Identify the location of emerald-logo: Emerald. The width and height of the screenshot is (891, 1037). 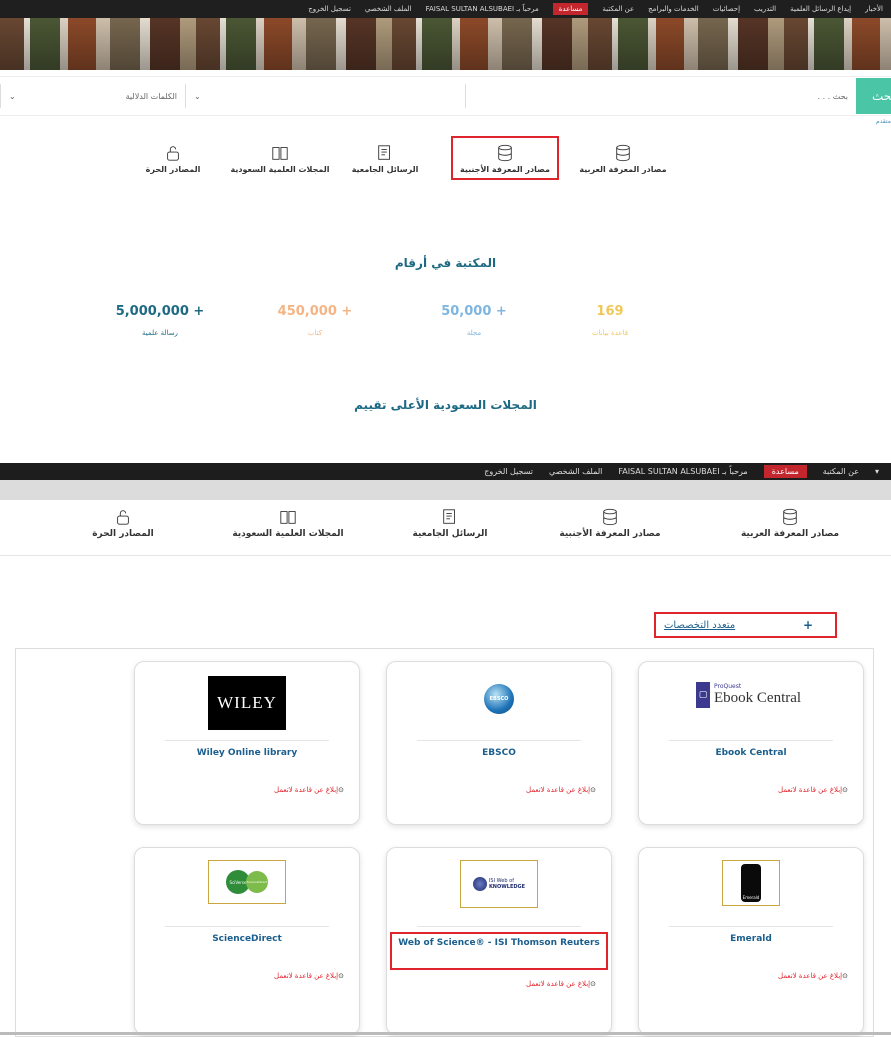
(751, 883).